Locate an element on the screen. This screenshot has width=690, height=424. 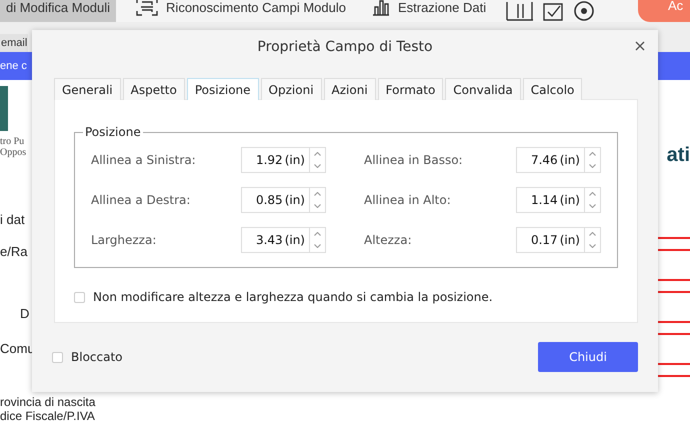
number-field: 1.14 (in) is located at coordinates (558, 200).